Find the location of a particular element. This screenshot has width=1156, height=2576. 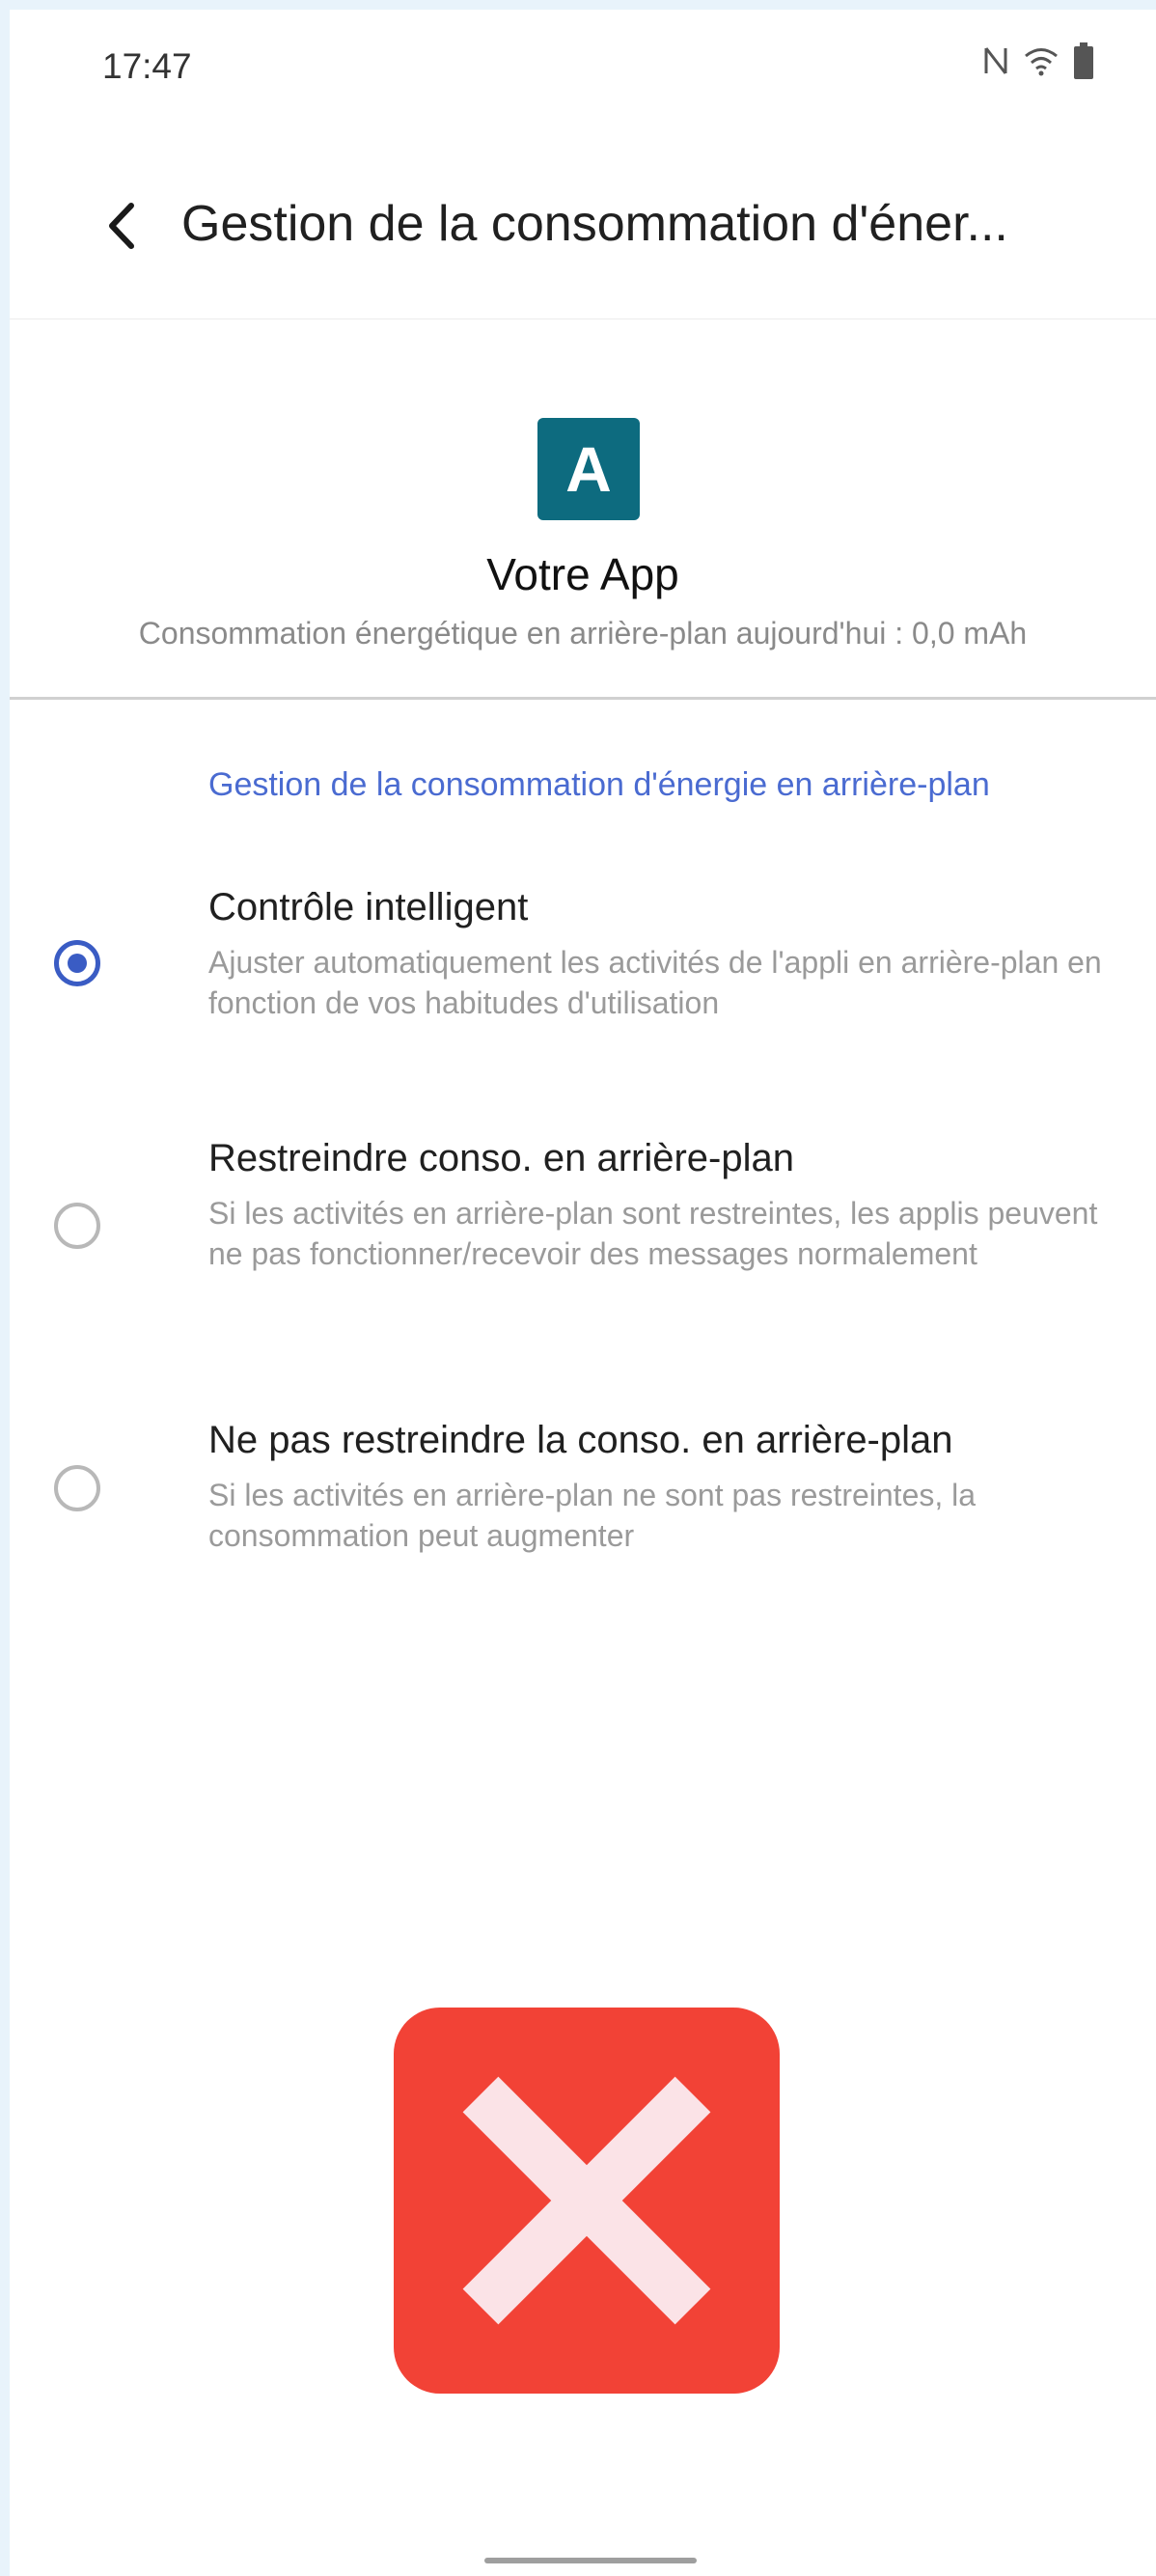

battery-icon is located at coordinates (1083, 63).